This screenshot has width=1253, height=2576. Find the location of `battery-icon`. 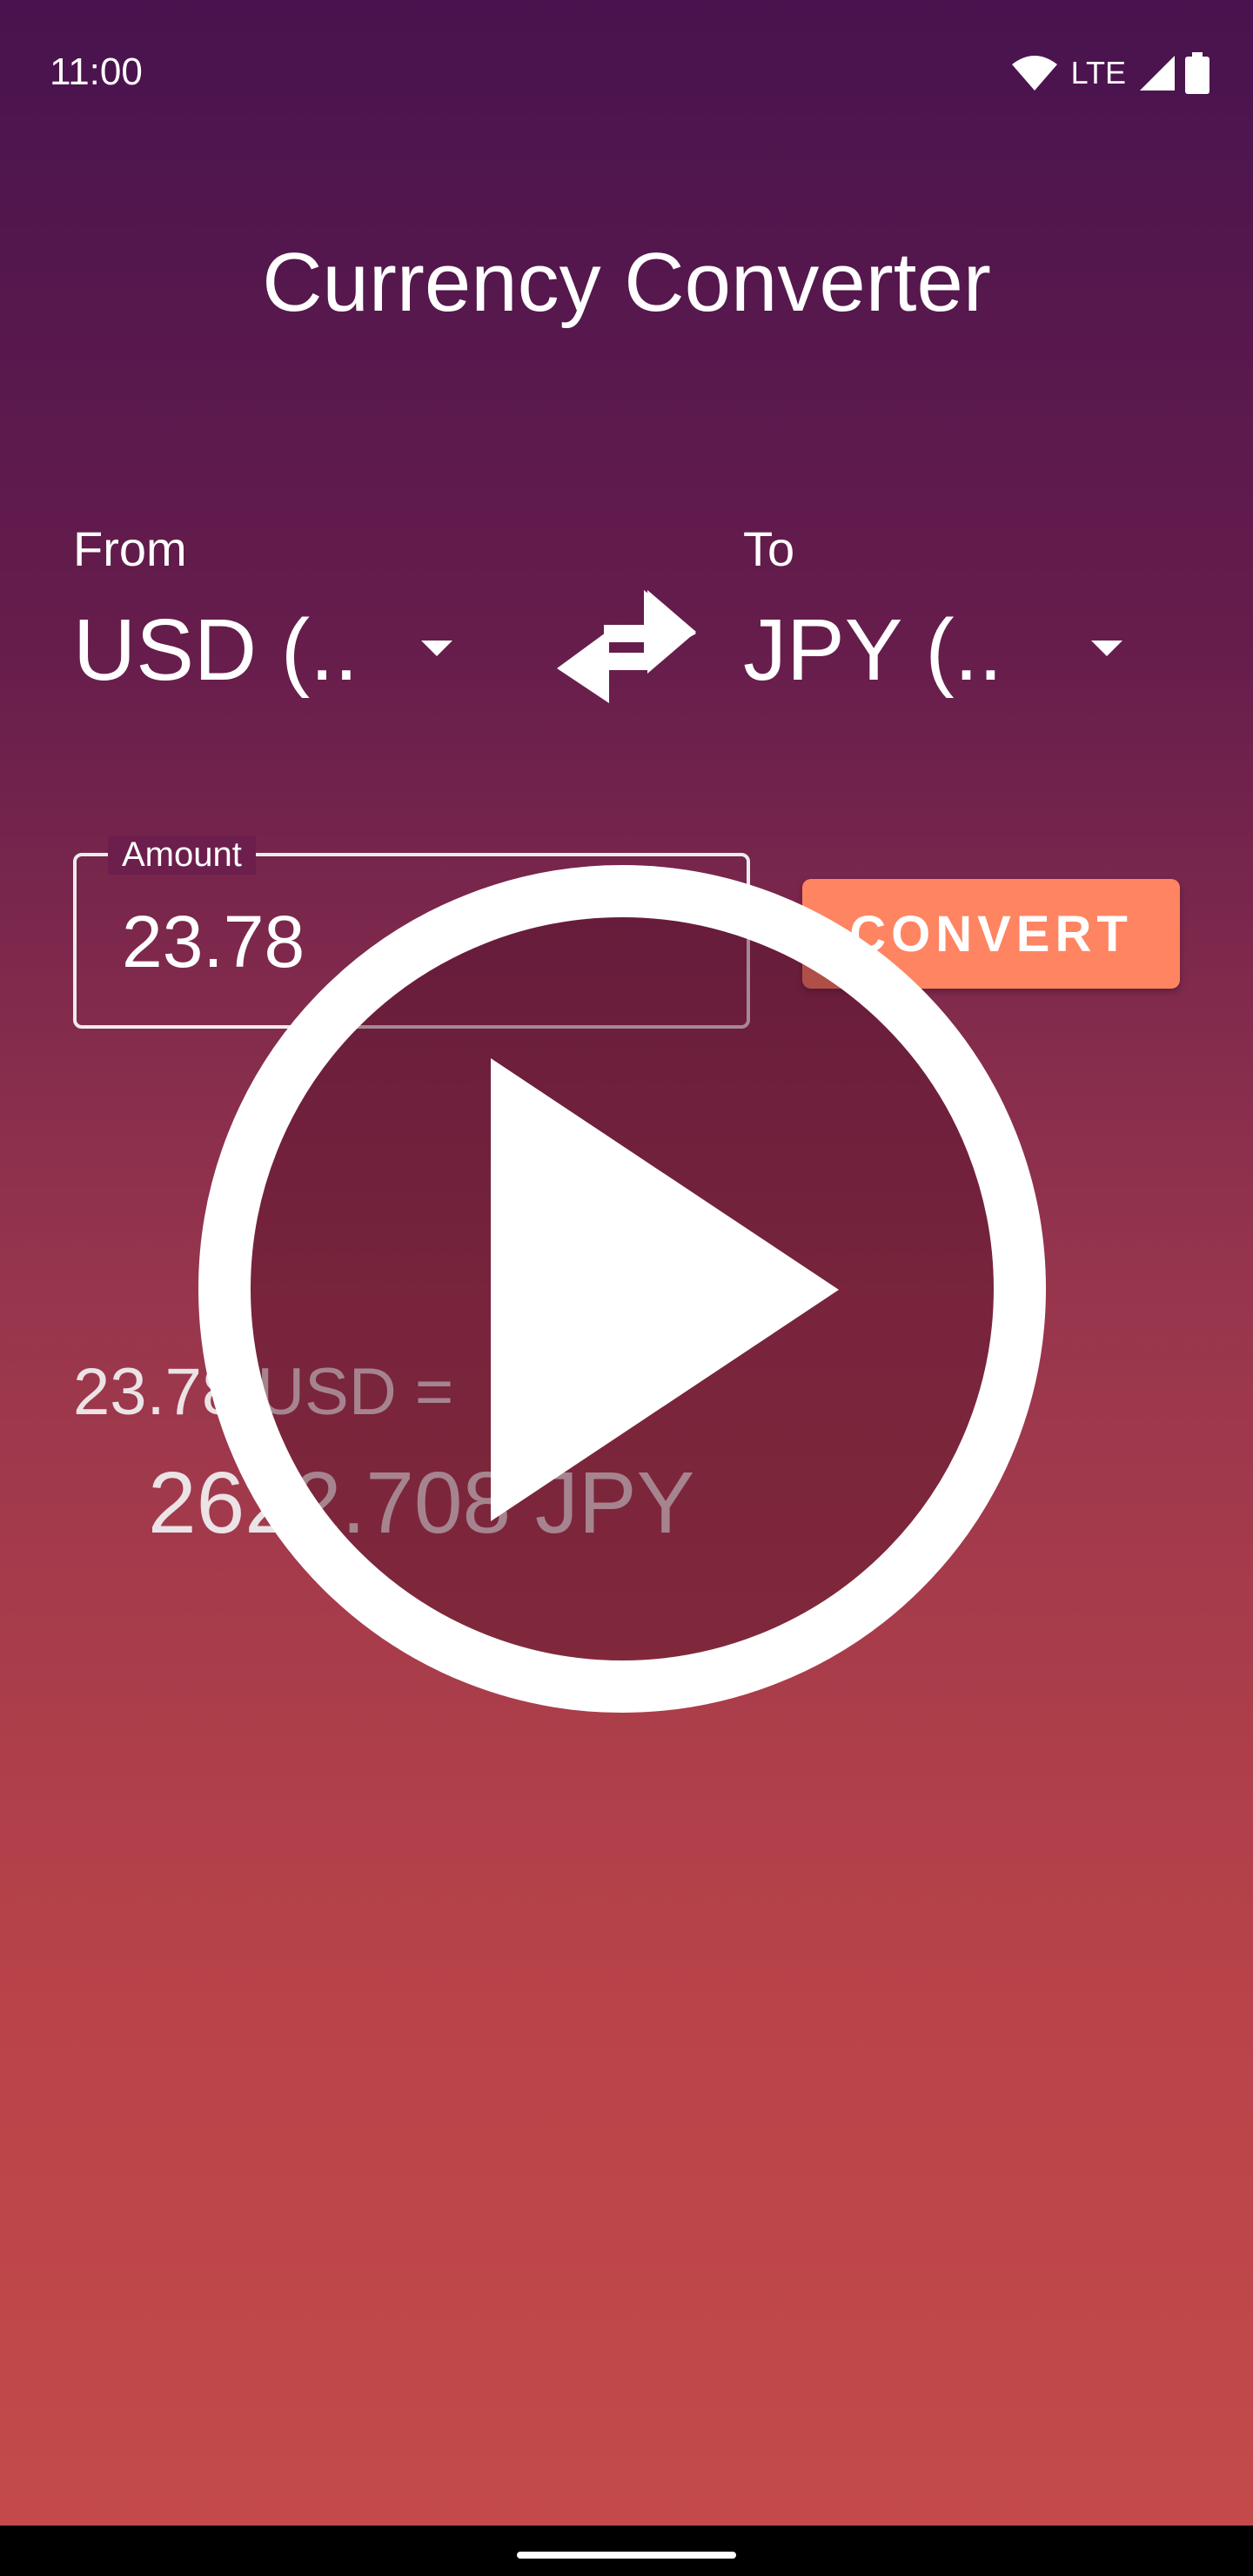

battery-icon is located at coordinates (1197, 73).